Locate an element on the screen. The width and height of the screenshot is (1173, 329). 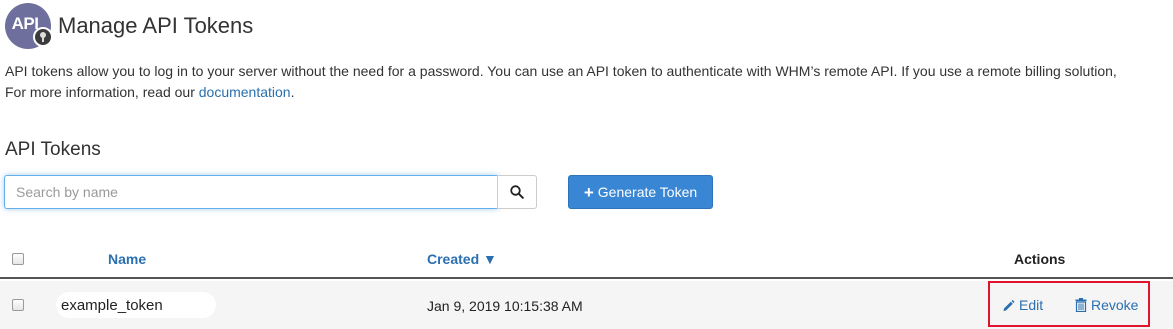
generate-token-button: + Generate Token is located at coordinates (640, 192).